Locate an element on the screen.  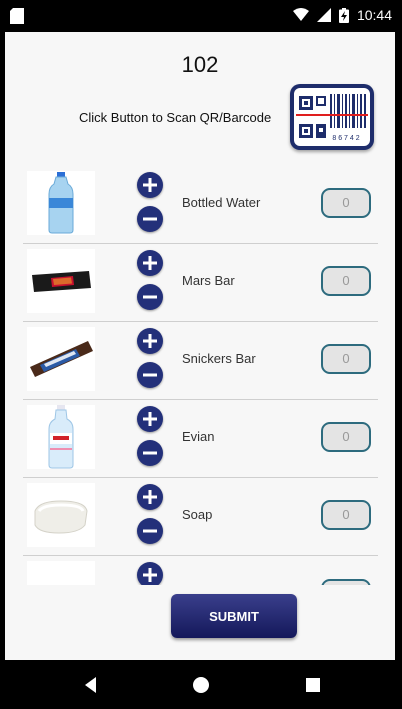
sd-card-icon is located at coordinates (17, 16).